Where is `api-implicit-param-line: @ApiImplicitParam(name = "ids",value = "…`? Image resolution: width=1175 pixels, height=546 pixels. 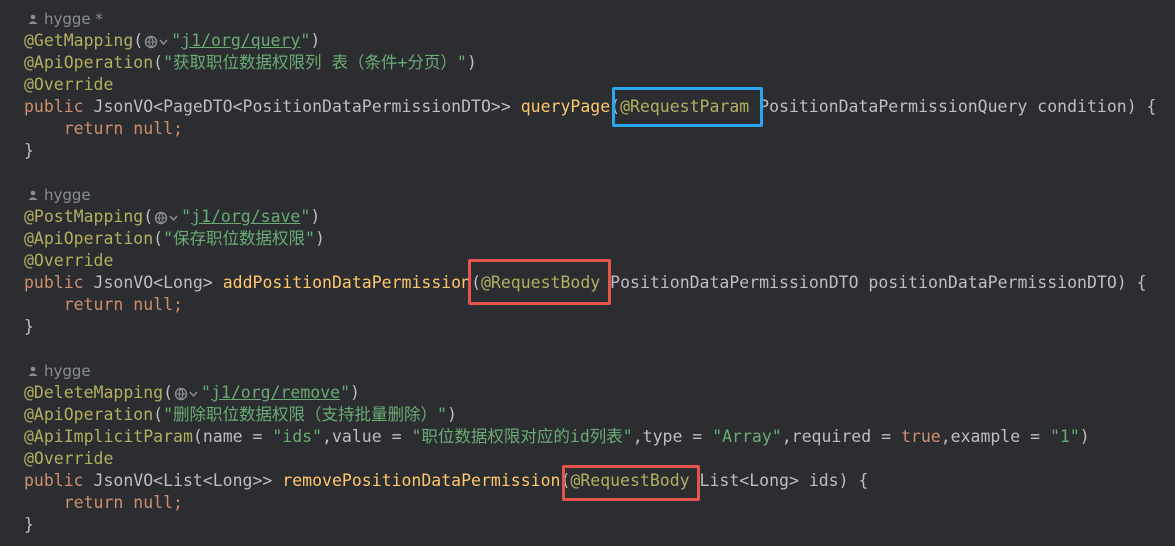
api-implicit-param-line: @ApiImplicitParam(name = "ids",value = "… is located at coordinates (557, 436).